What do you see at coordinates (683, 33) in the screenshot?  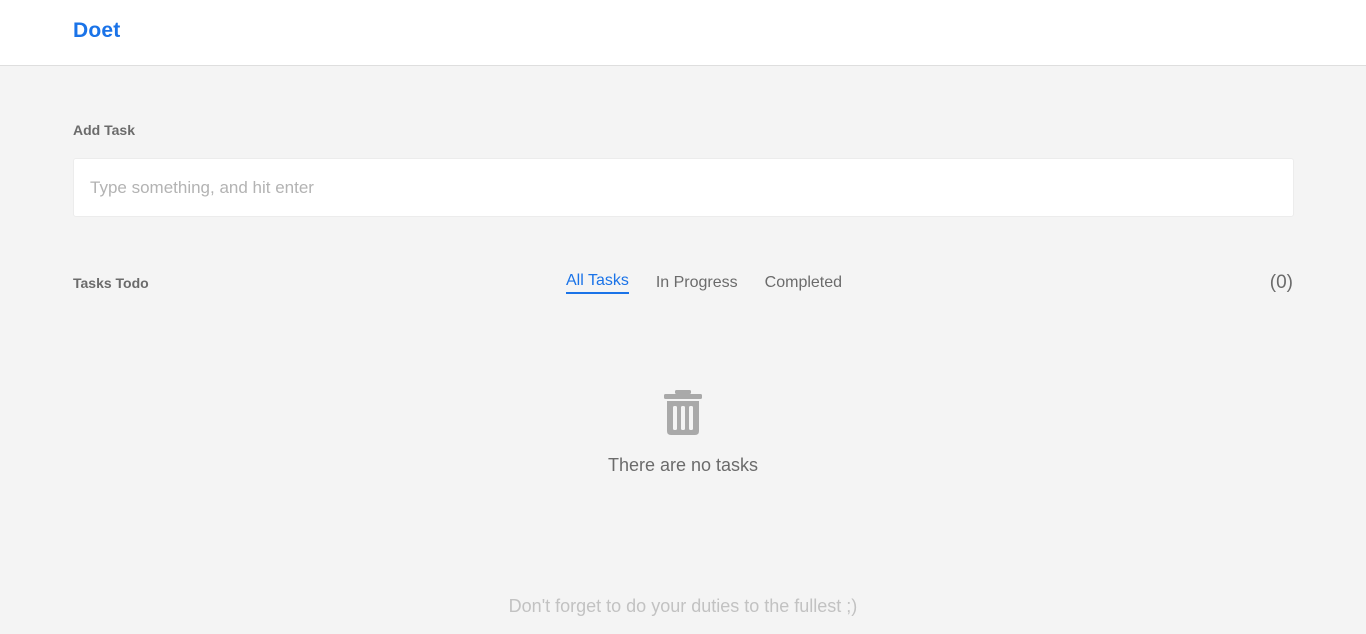 I see `top-header: Doet` at bounding box center [683, 33].